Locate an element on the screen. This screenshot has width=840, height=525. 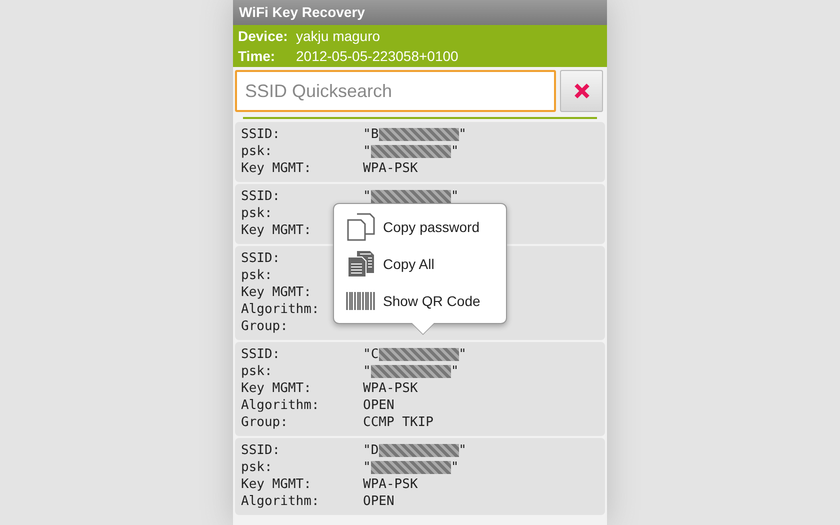
field-value: CCMP TKIP is located at coordinates (398, 422).